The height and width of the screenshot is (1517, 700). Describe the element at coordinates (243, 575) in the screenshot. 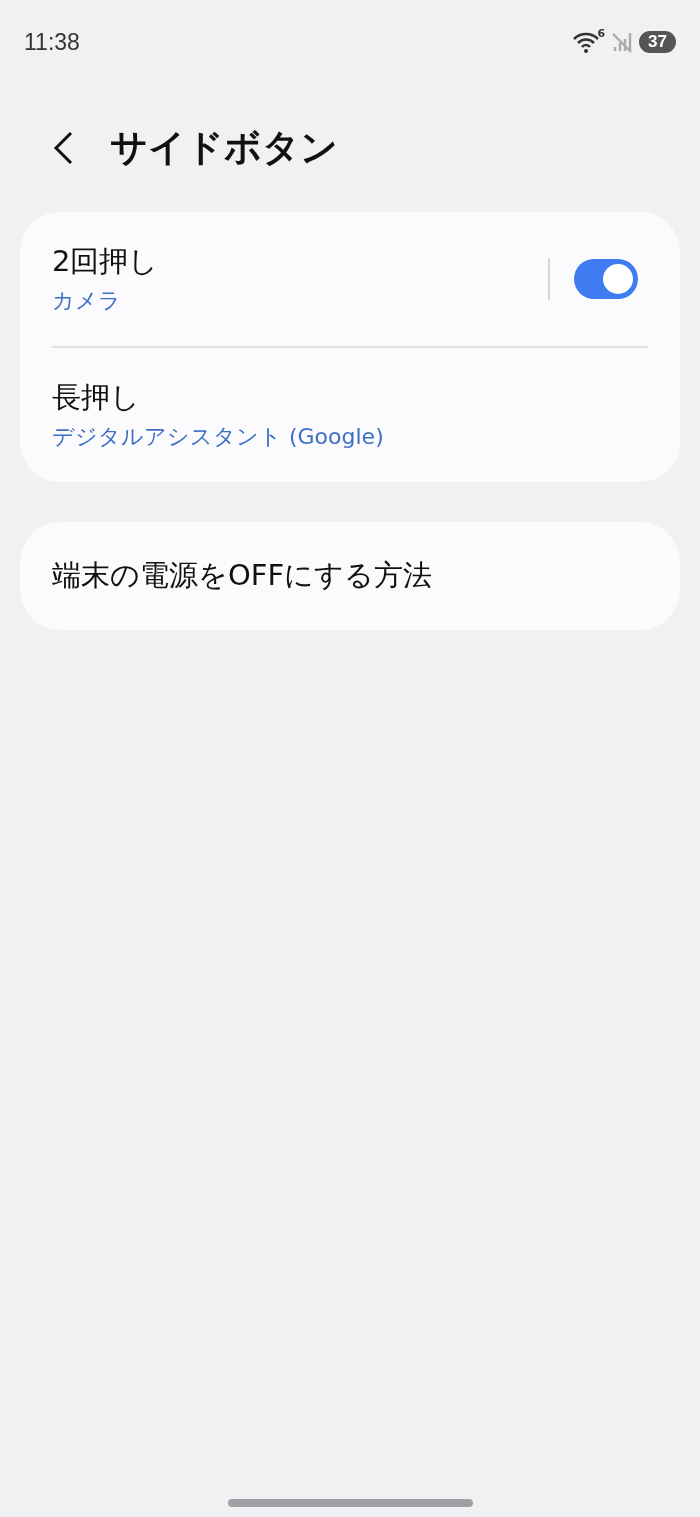

I see `item-title: 端末の電源をOFFにする方法` at that location.